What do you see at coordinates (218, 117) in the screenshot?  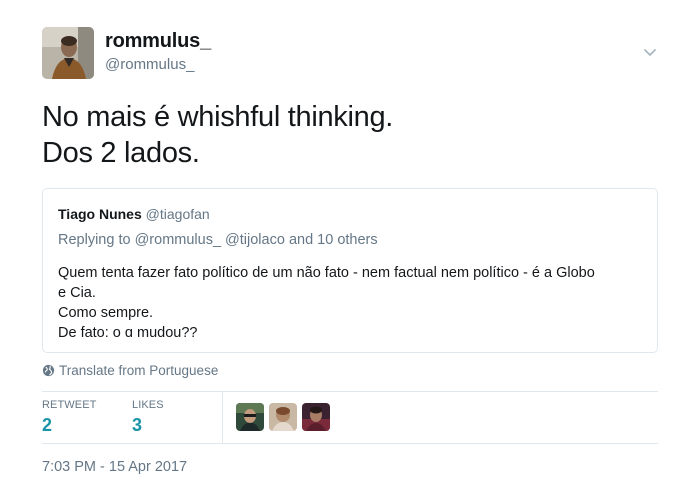 I see `tweet-line: No mais é whishful thinking.` at bounding box center [218, 117].